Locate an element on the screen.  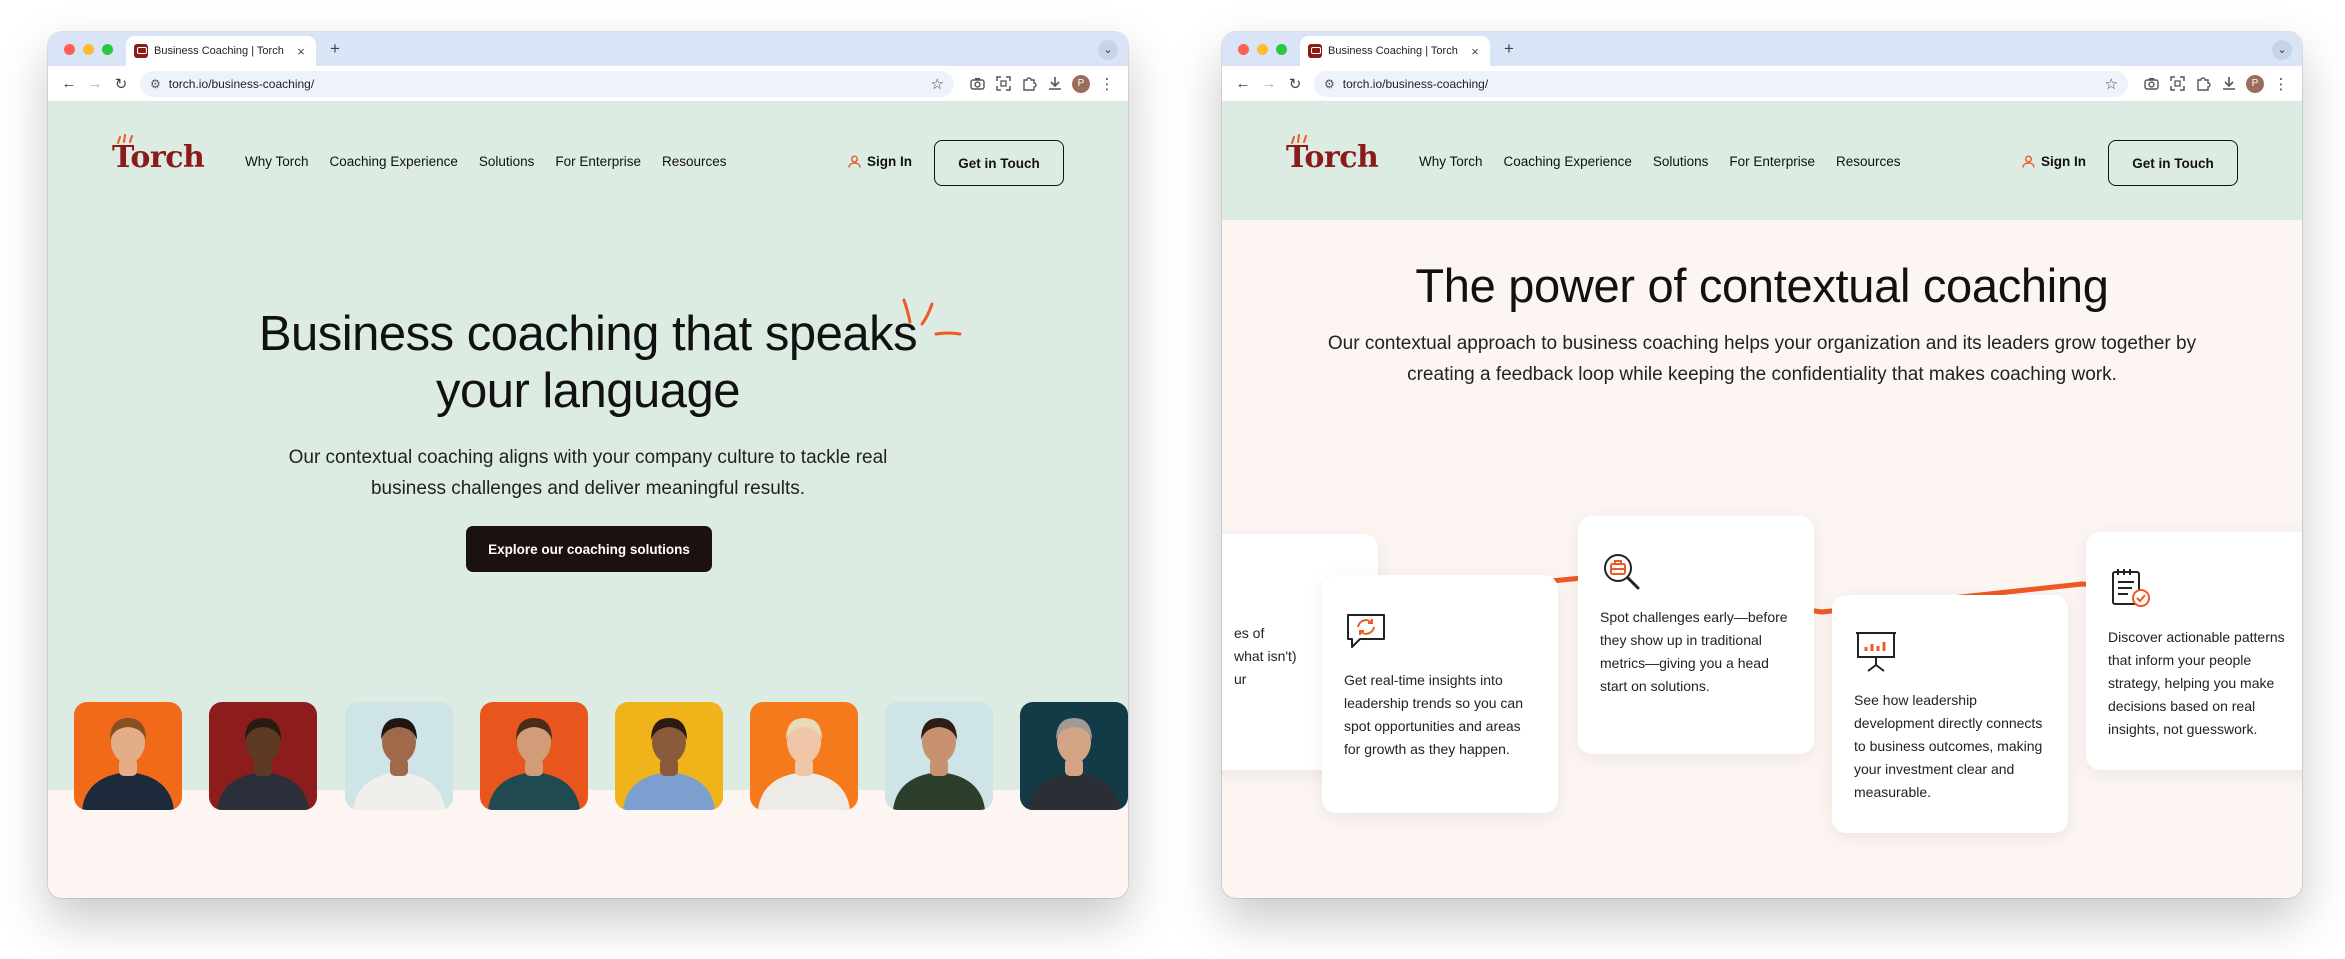
card-line: Spot challenges early—before is located at coordinates (1694, 617).